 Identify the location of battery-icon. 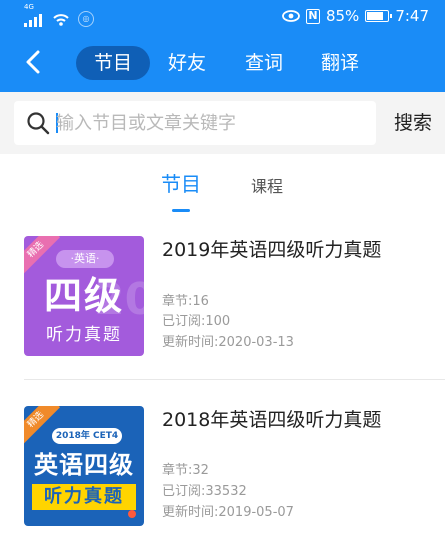
(379, 16).